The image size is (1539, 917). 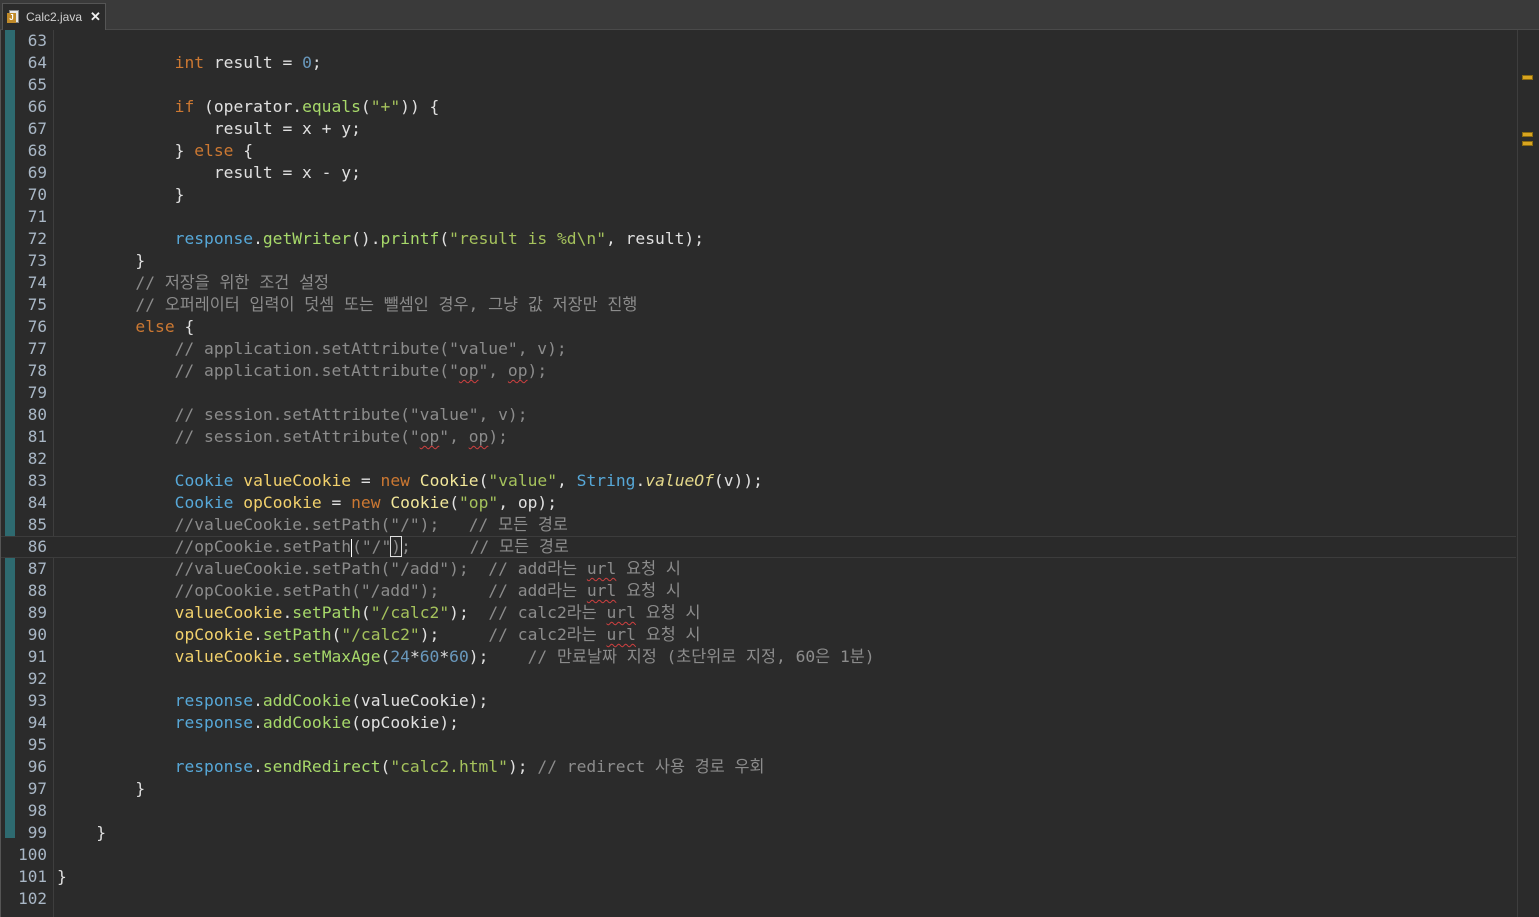 I want to click on code-line: 67 result = x + y;, so click(x=758, y=129).